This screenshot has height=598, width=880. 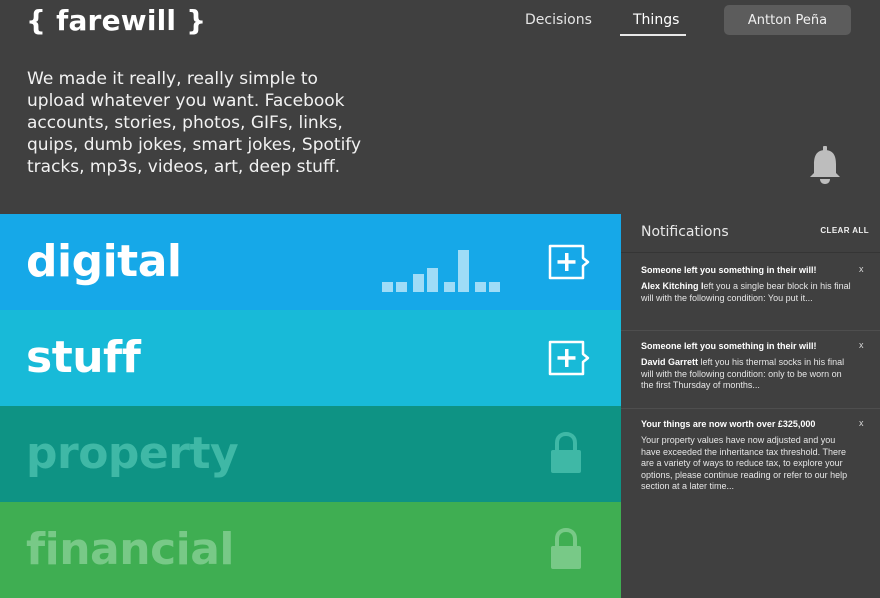 What do you see at coordinates (310, 454) in the screenshot?
I see `category-property: property` at bounding box center [310, 454].